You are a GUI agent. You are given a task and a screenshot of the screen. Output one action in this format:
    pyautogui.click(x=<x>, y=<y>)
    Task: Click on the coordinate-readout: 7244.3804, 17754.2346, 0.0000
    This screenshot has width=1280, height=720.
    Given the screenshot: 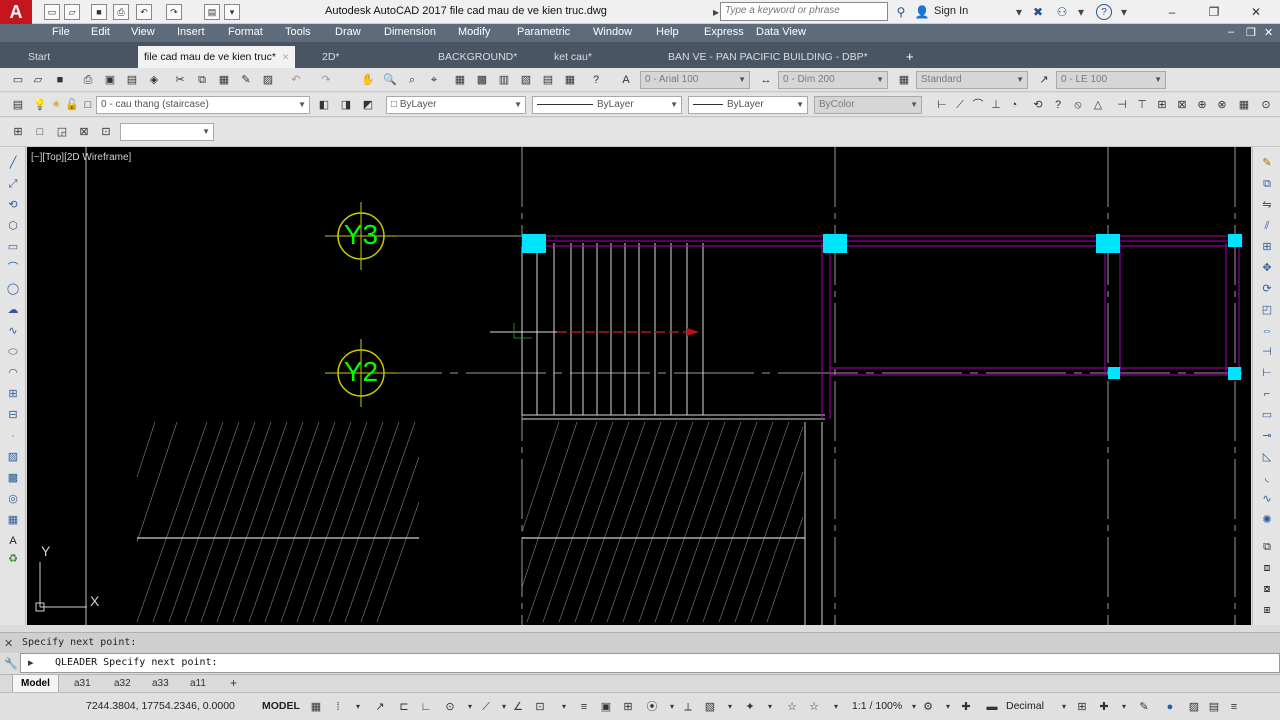 What is the action you would take?
    pyautogui.click(x=160, y=706)
    